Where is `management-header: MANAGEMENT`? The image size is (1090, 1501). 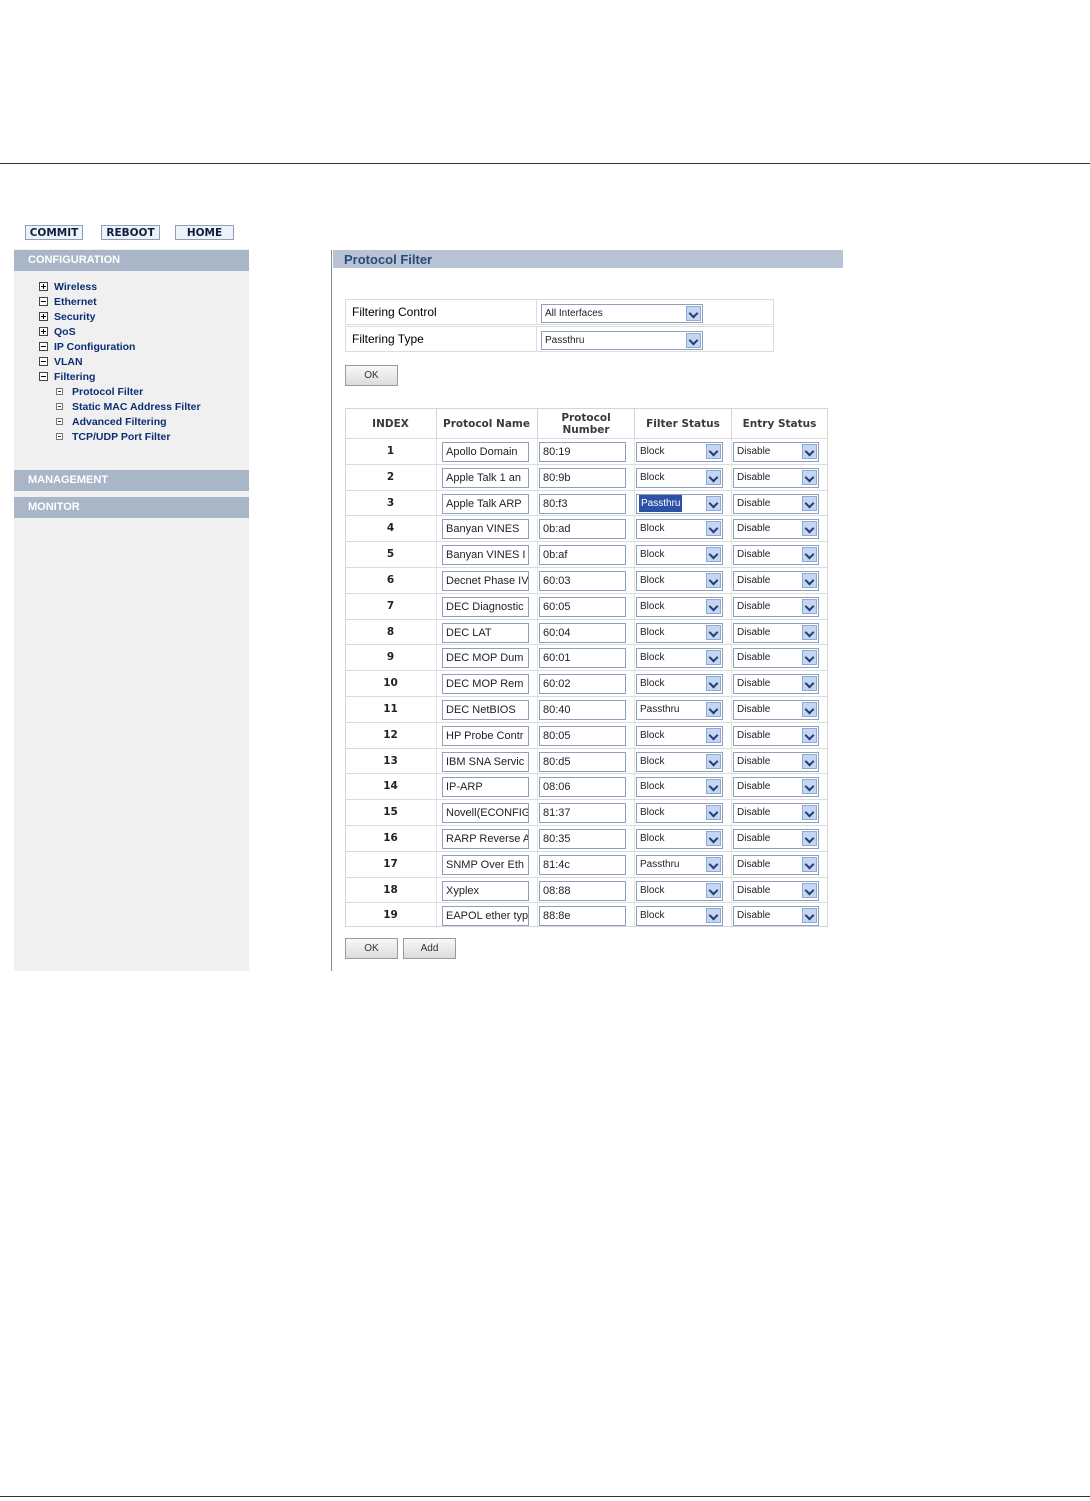
management-header: MANAGEMENT is located at coordinates (131, 480).